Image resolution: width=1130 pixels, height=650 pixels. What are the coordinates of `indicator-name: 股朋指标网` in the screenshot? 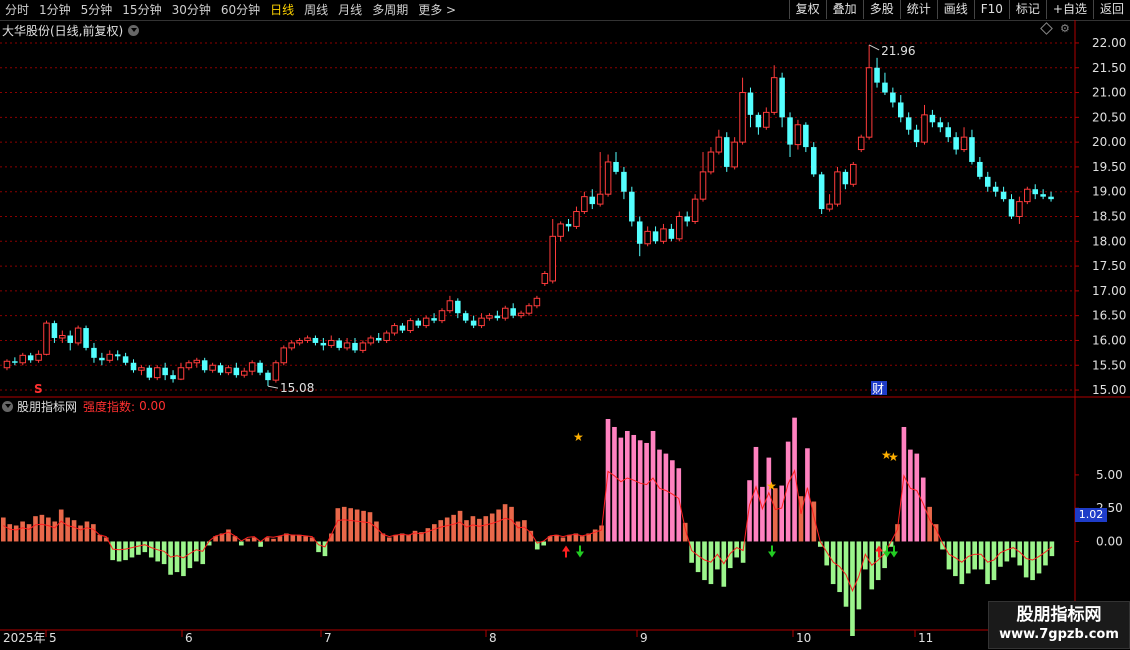 It's located at (47, 406).